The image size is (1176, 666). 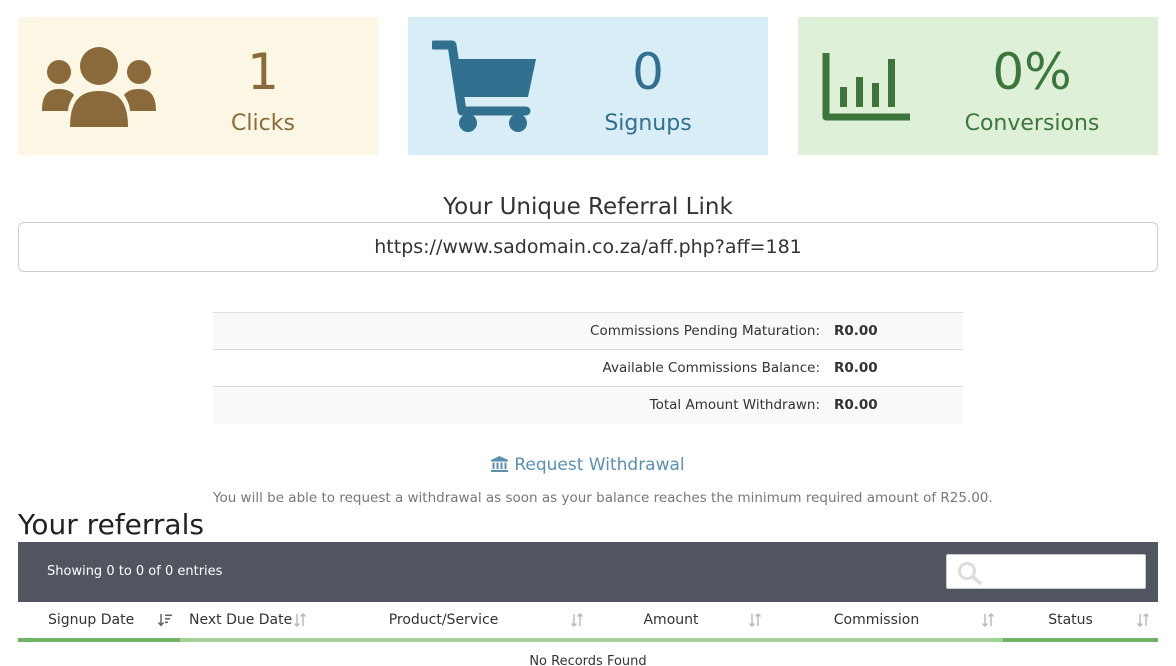 What do you see at coordinates (520, 331) in the screenshot?
I see `commission-label: Commissions Pending Maturation:` at bounding box center [520, 331].